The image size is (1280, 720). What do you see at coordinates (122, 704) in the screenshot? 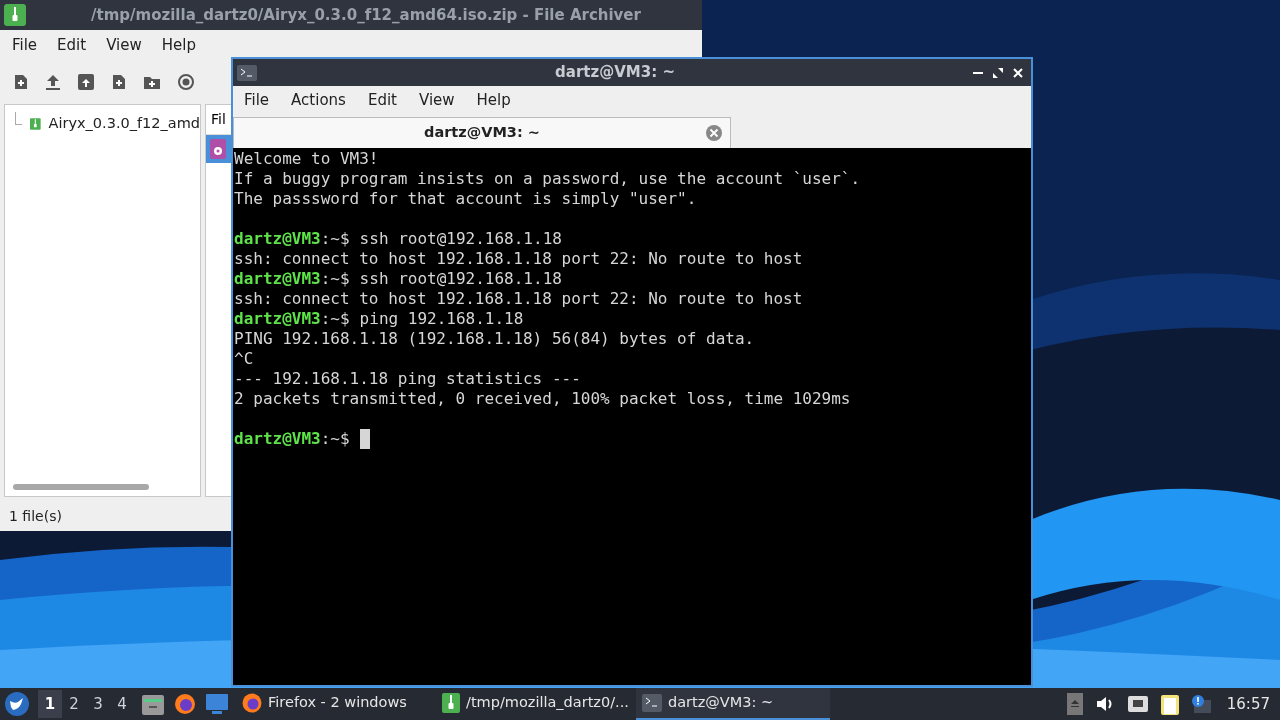
I see `workspace-button: 4` at bounding box center [122, 704].